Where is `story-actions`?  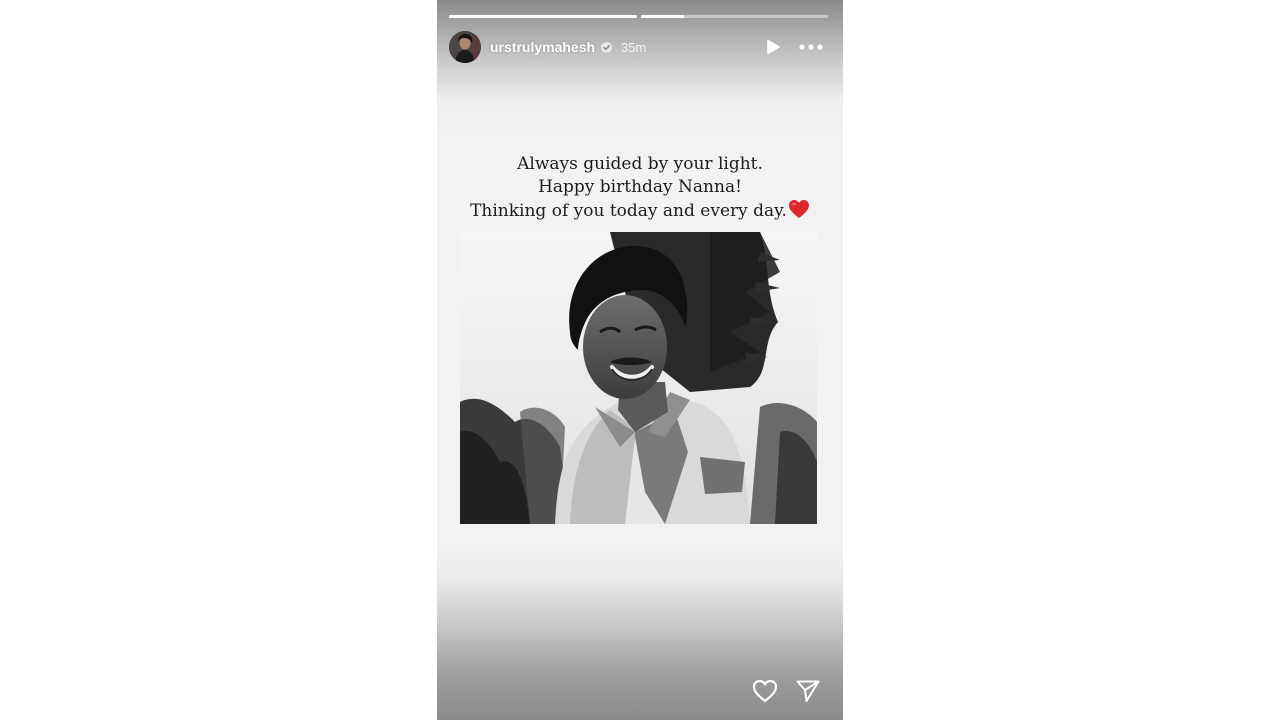 story-actions is located at coordinates (640, 691).